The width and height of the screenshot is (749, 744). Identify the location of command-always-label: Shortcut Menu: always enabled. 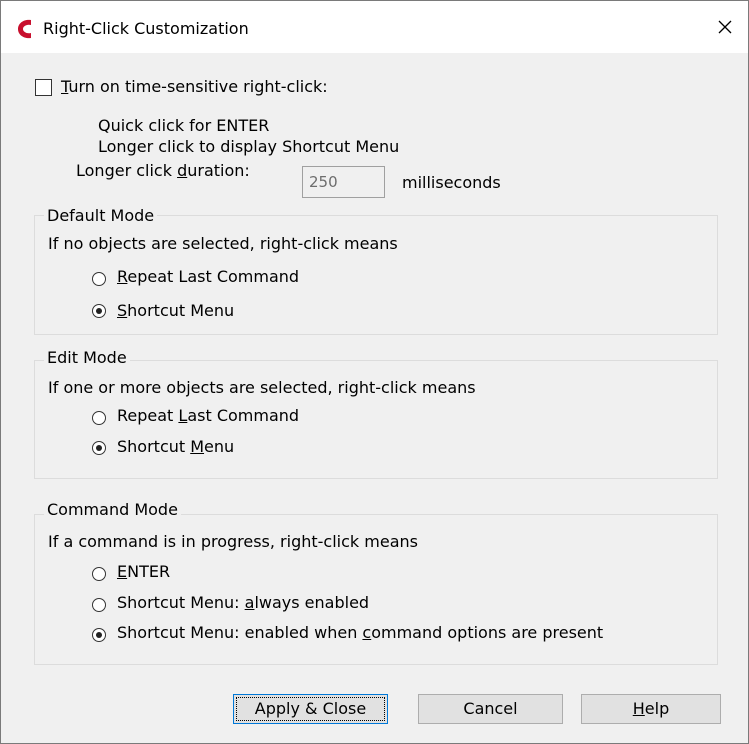
(243, 602).